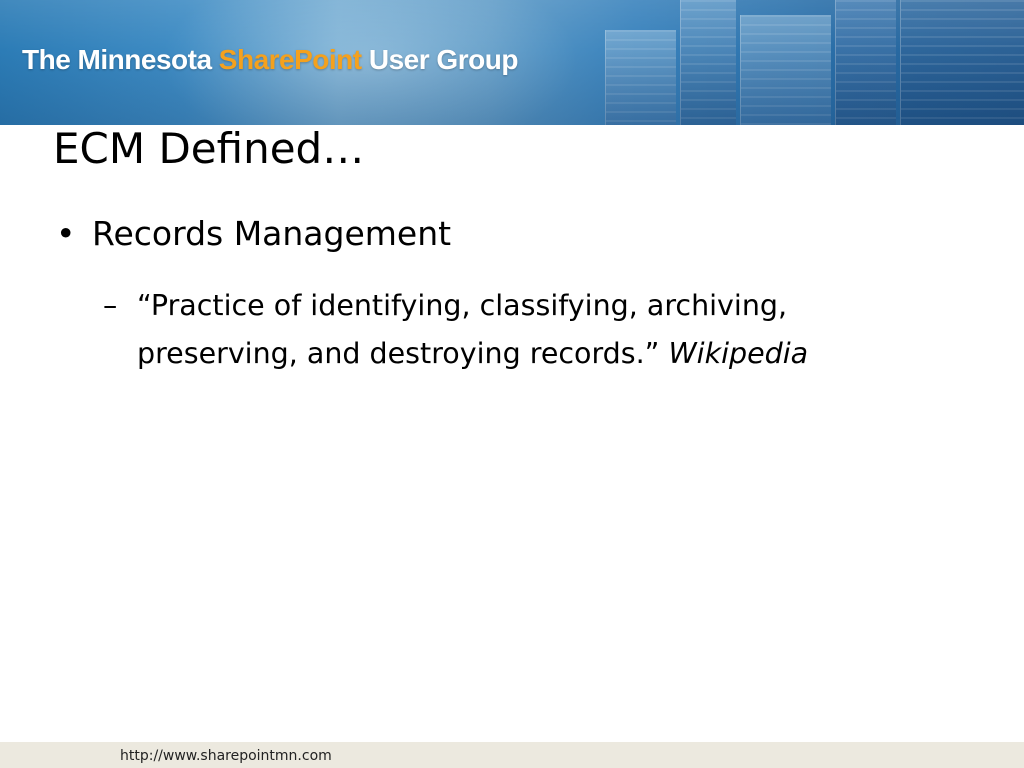 Image resolution: width=1024 pixels, height=768 pixels. I want to click on logo-text-part1: The Minnesota, so click(120, 59).